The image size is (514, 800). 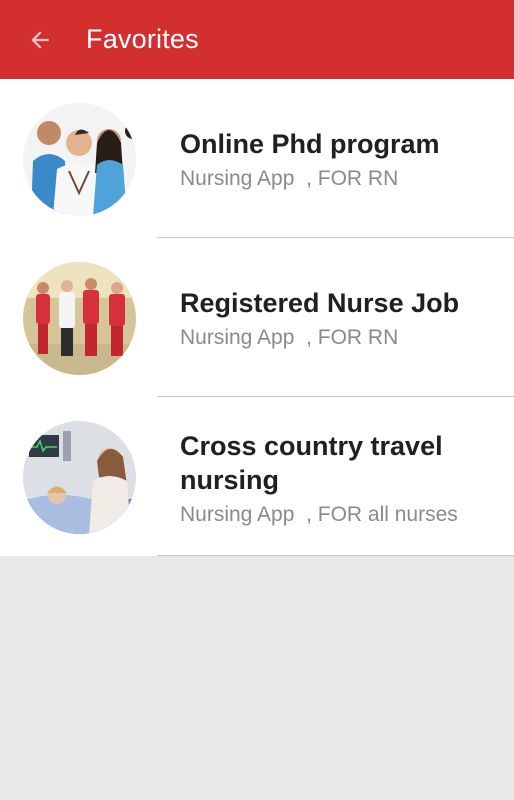 What do you see at coordinates (79, 318) in the screenshot?
I see `nurses-hallway-thumbnail` at bounding box center [79, 318].